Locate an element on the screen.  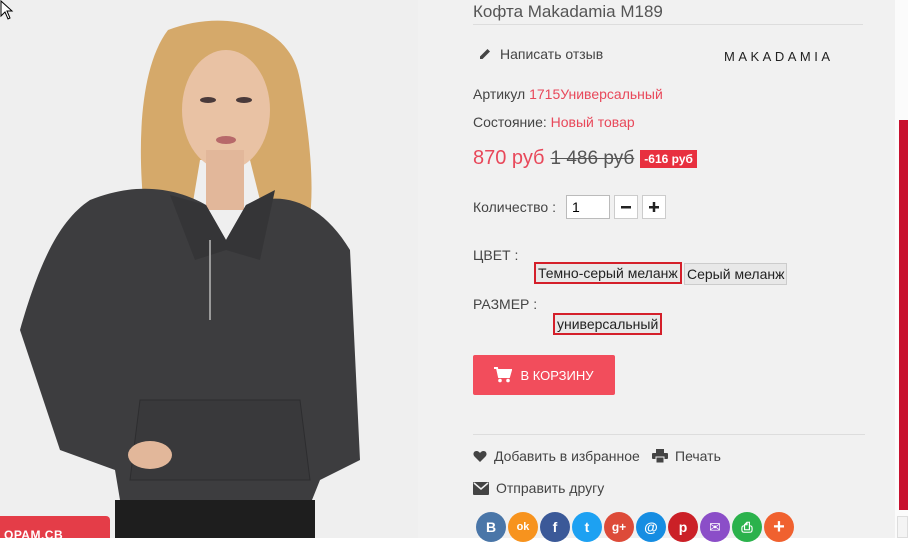
actions-divider is located at coordinates (669, 434).